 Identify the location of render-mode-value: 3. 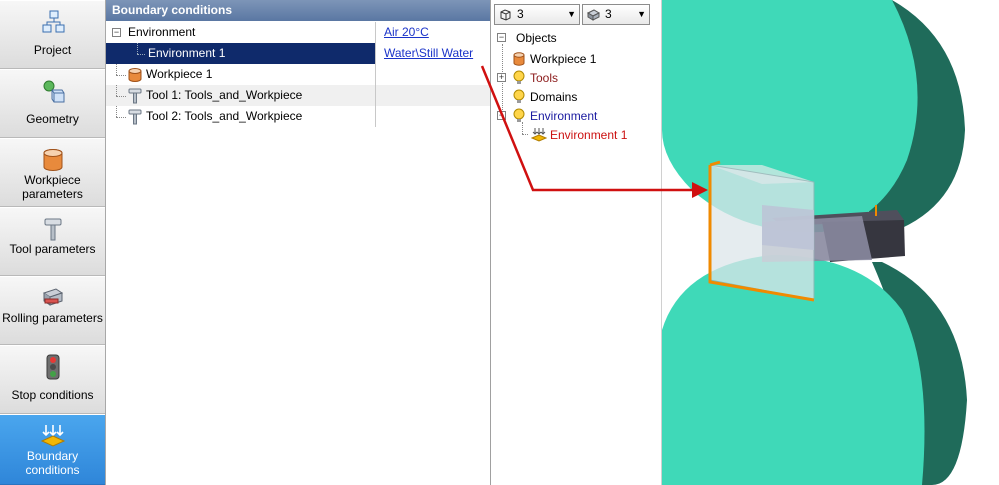
(608, 14).